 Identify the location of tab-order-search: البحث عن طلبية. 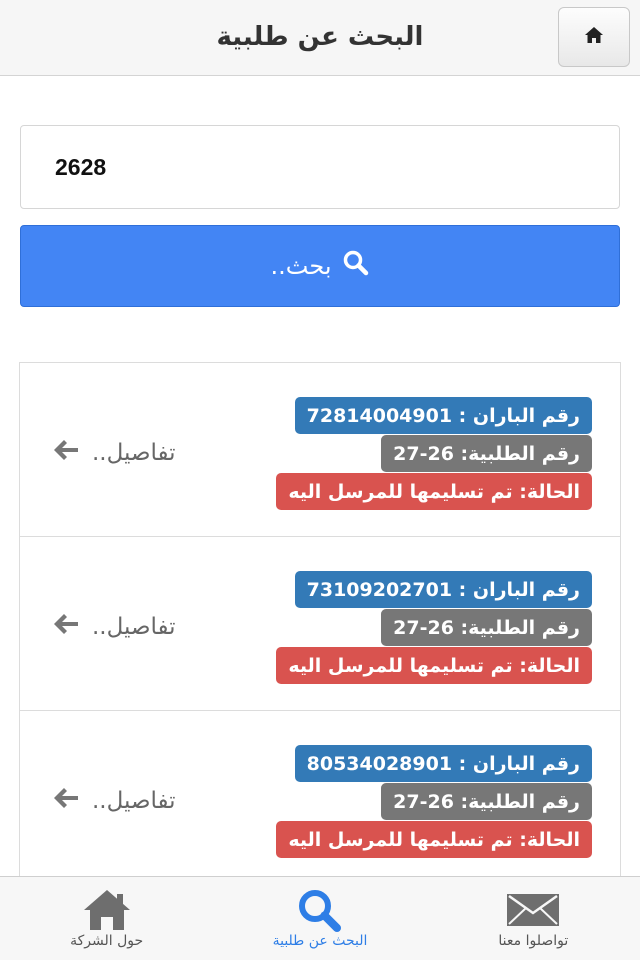
(319, 918).